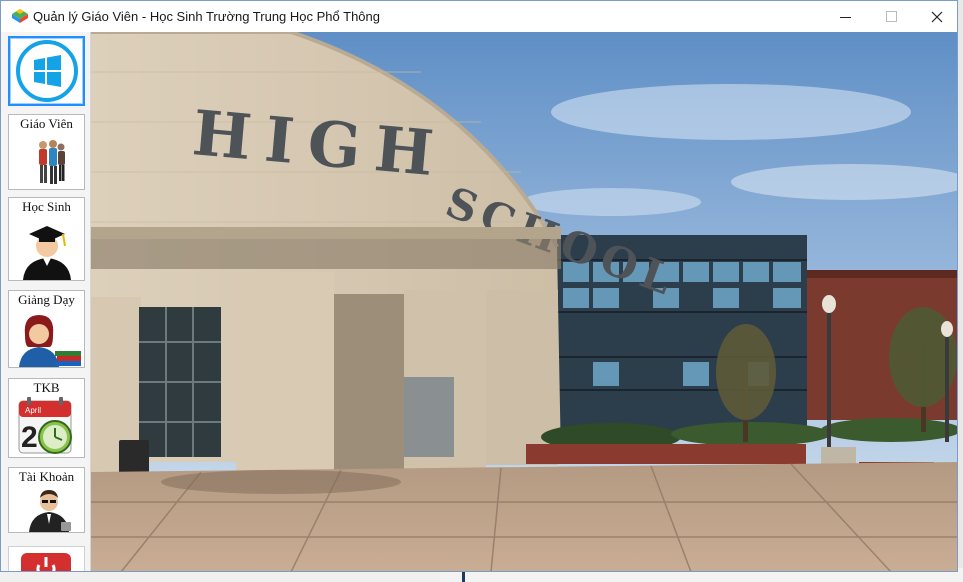 This screenshot has width=963, height=582. I want to click on windows-start-icon, so click(47, 71).